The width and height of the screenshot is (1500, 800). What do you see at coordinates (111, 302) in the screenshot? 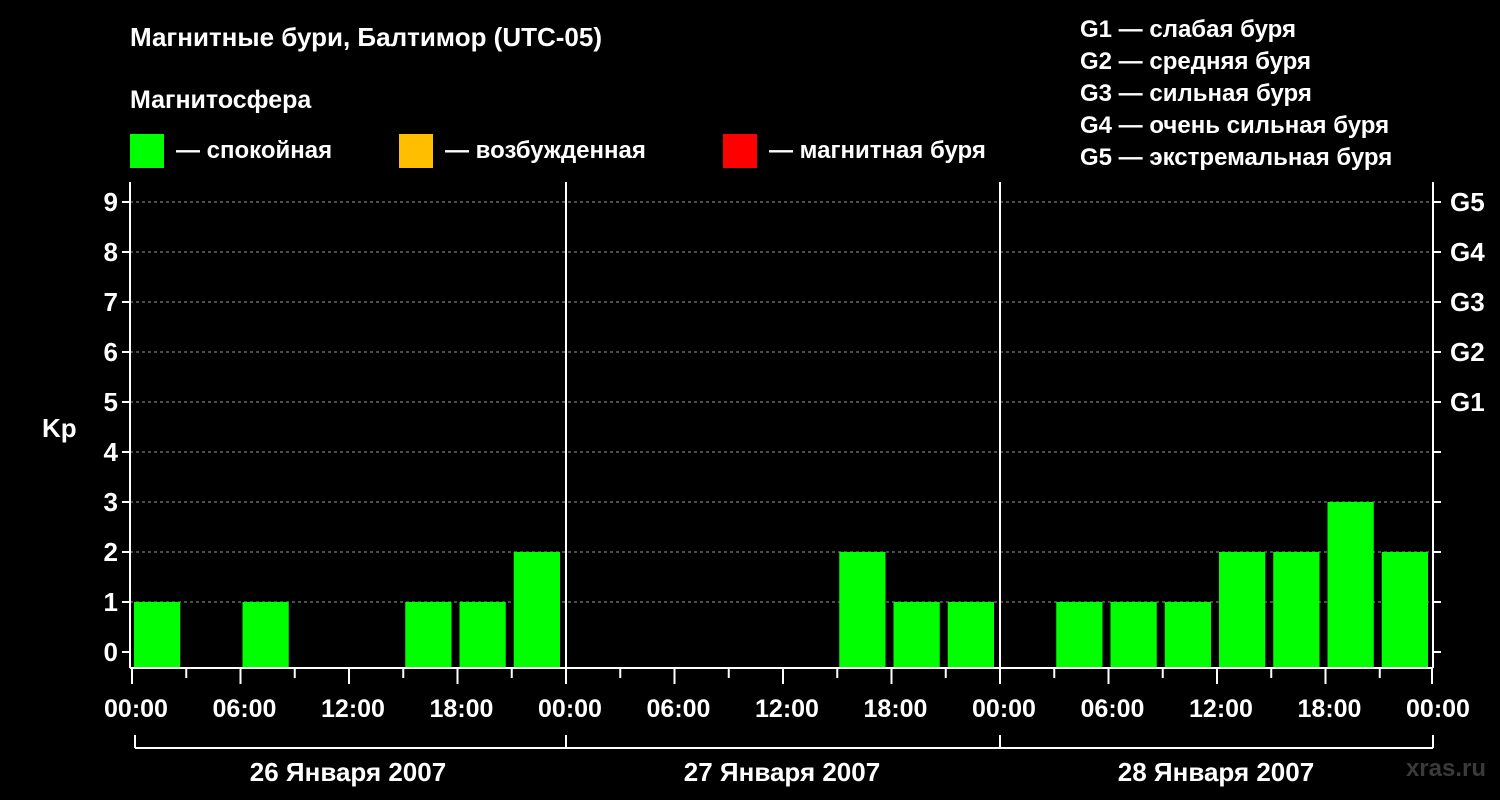
I see `y-tick-label: 7` at bounding box center [111, 302].